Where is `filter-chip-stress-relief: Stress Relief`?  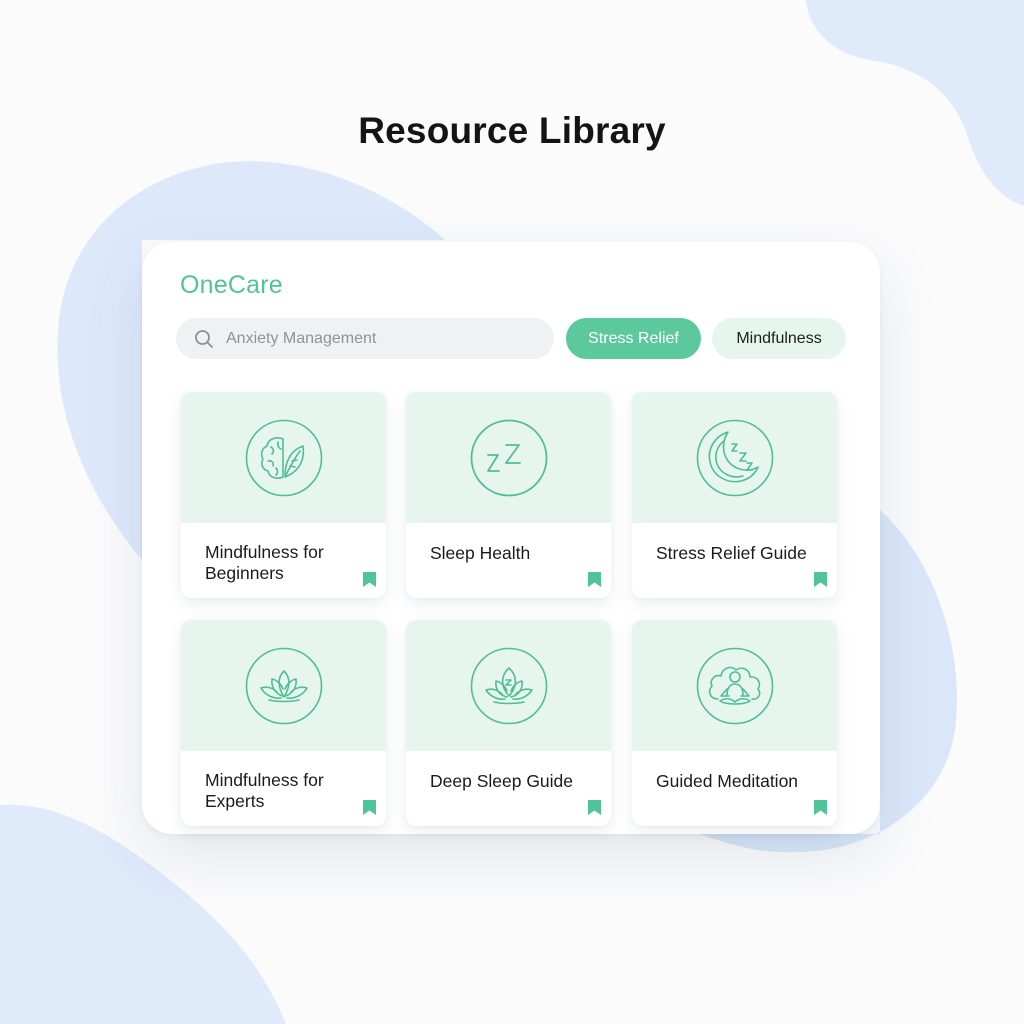 filter-chip-stress-relief: Stress Relief is located at coordinates (633, 338).